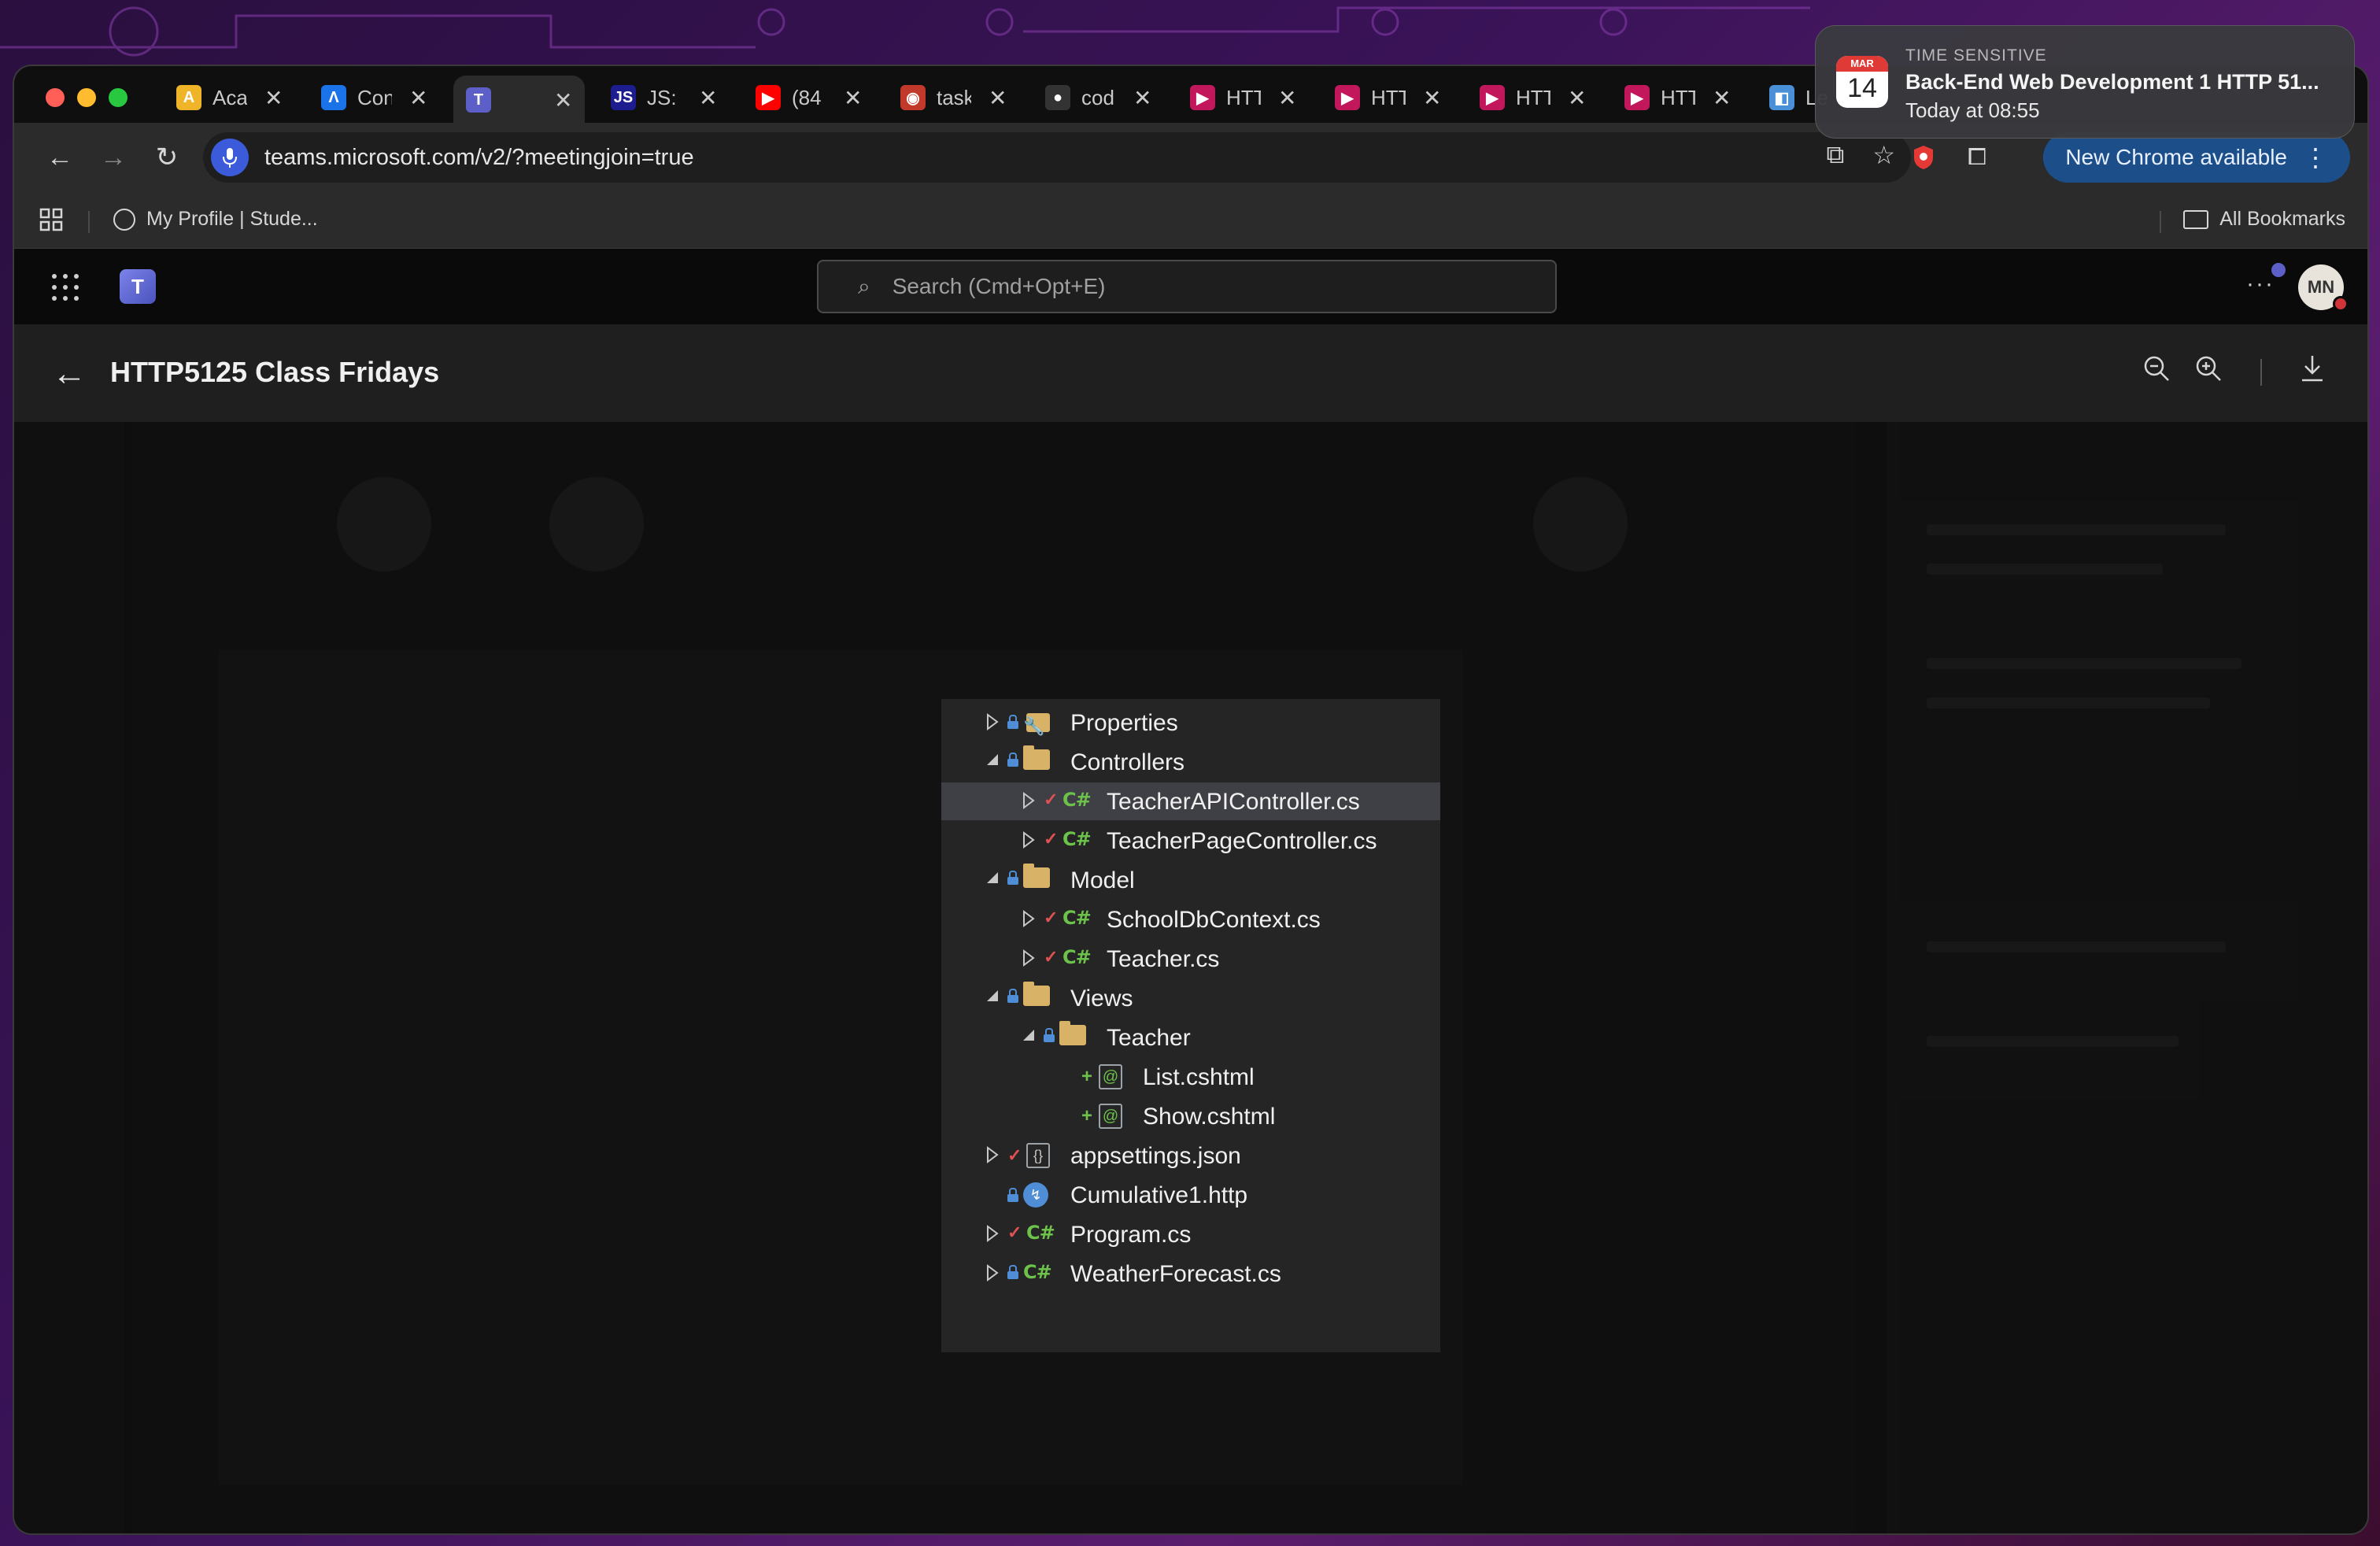 The height and width of the screenshot is (1546, 2380). I want to click on bookmark-star-icon: ☆, so click(1883, 155).